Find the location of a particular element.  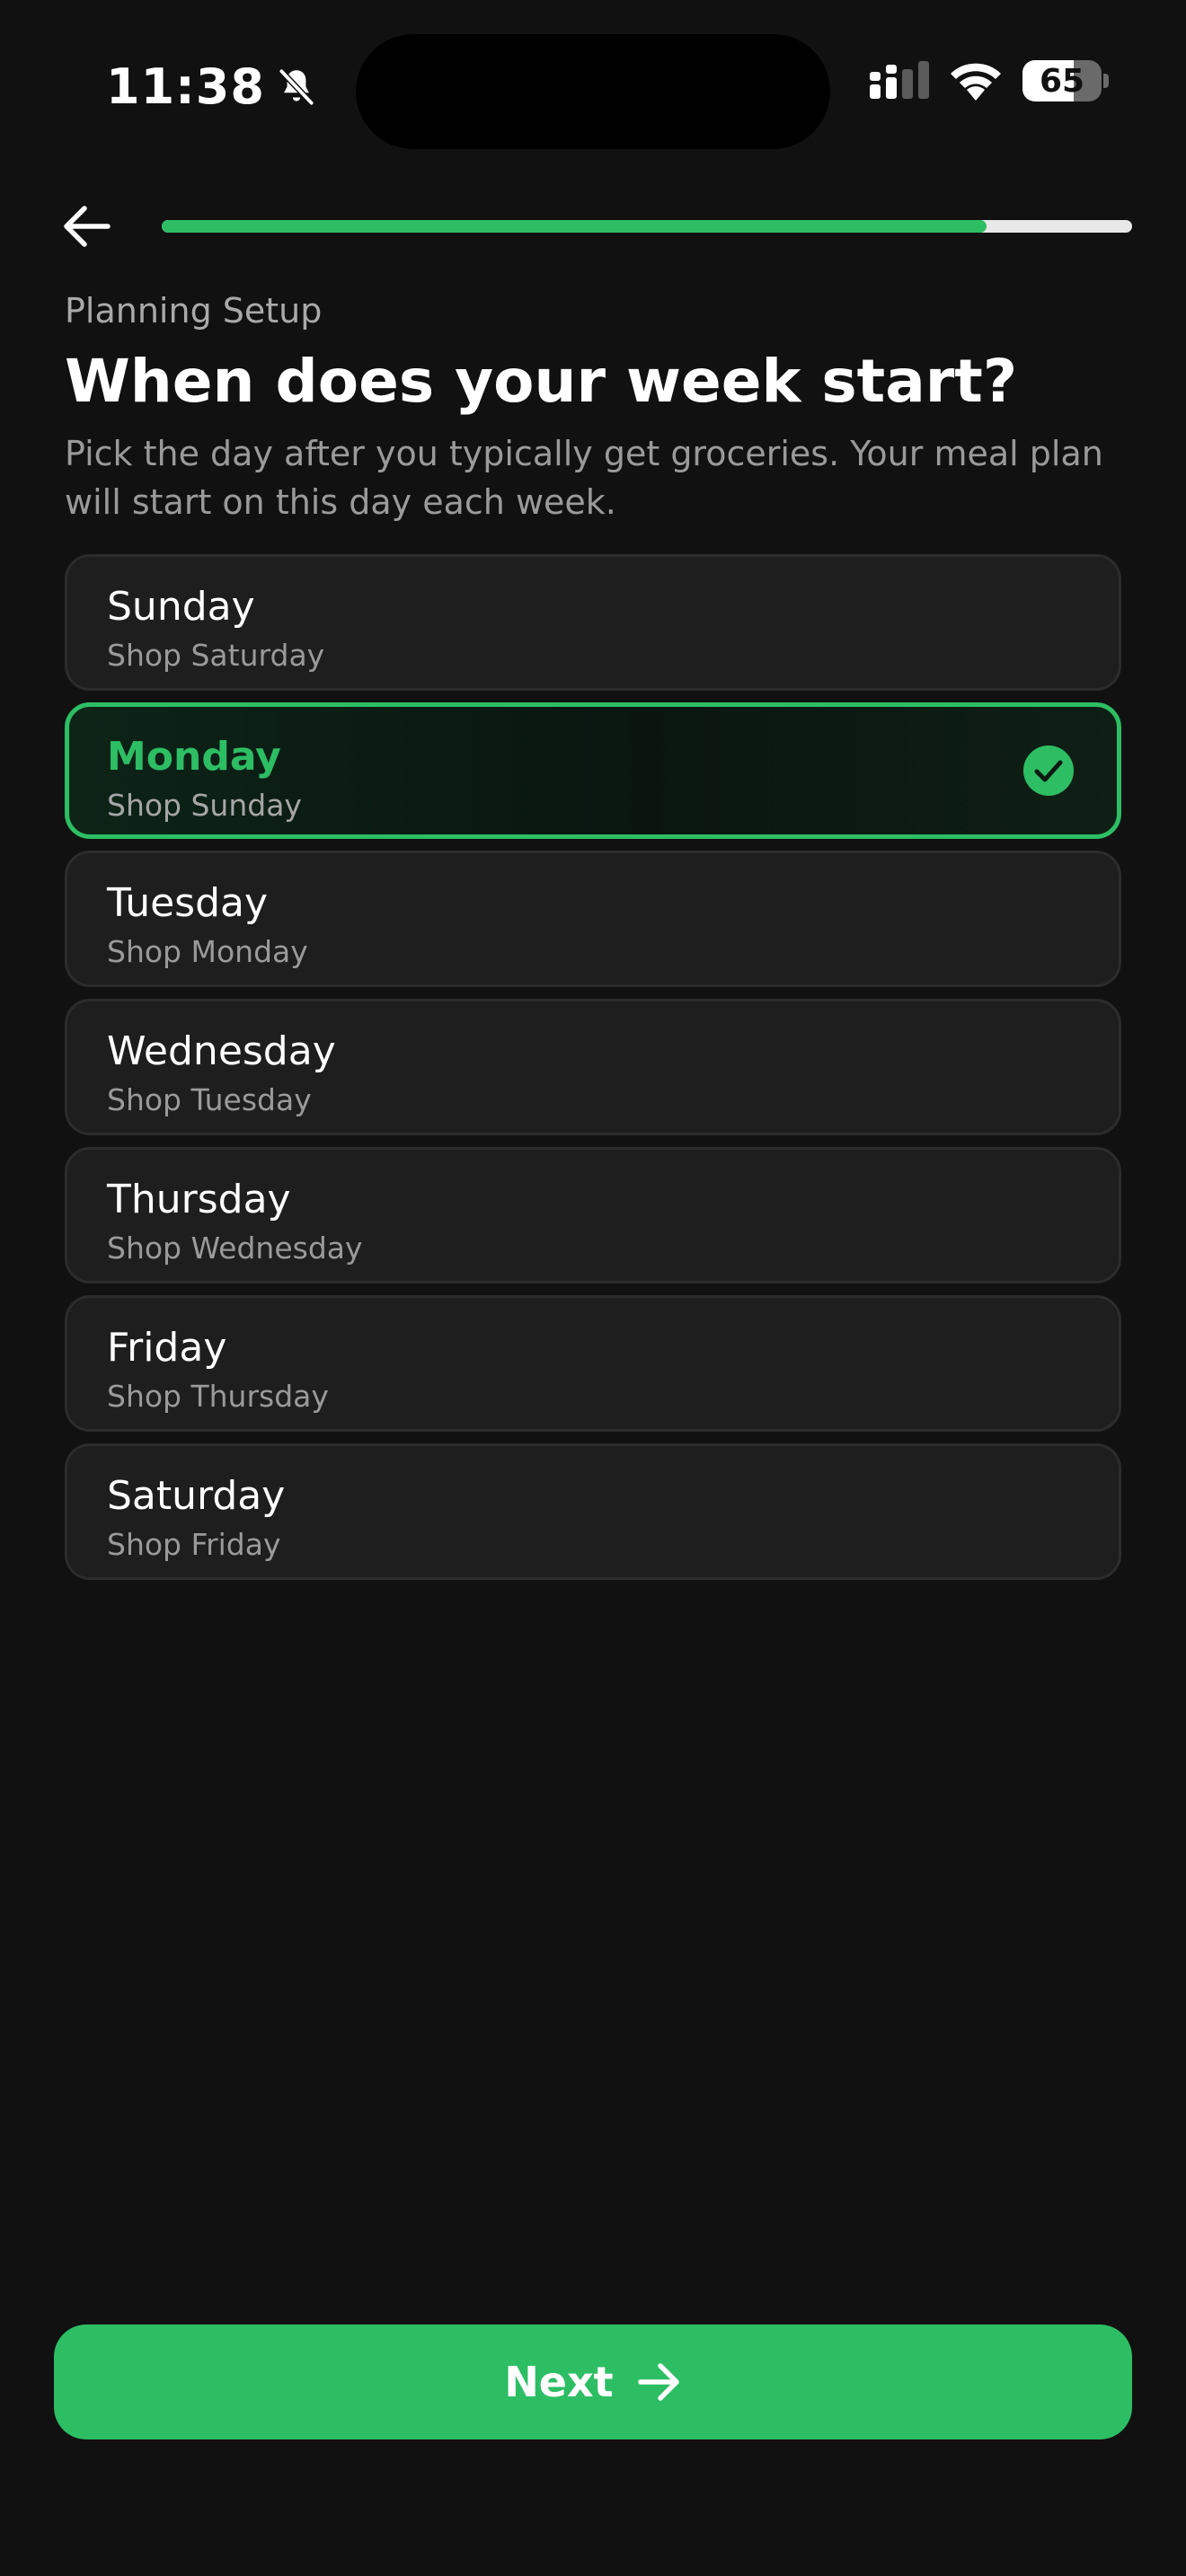

progress-bar is located at coordinates (647, 226).